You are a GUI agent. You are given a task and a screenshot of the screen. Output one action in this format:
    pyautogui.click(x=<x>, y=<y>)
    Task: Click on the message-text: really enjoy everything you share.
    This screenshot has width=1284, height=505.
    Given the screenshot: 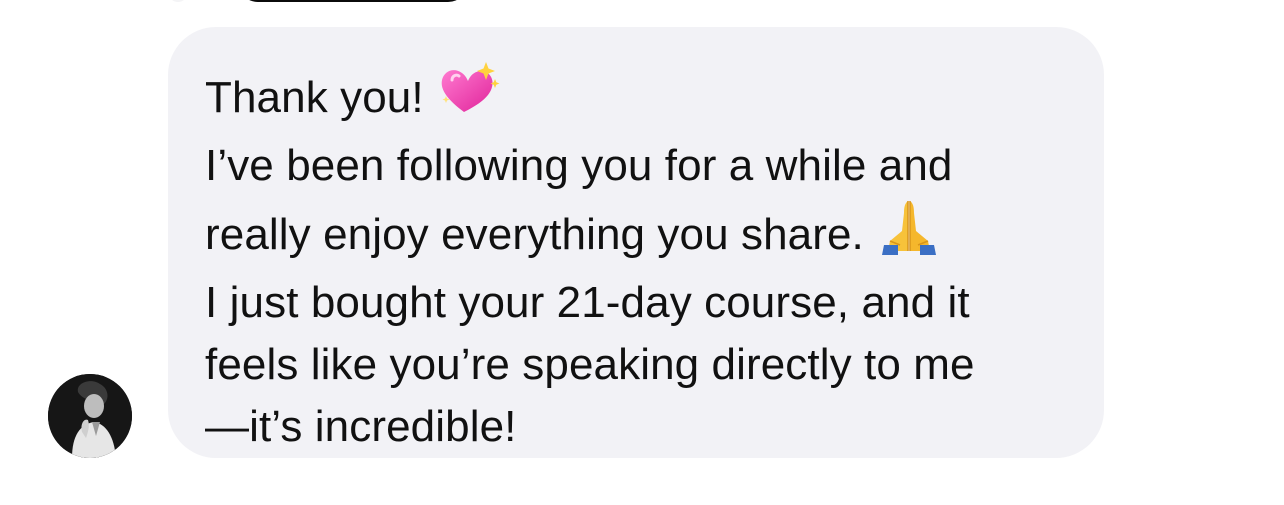 What is the action you would take?
    pyautogui.click(x=534, y=234)
    